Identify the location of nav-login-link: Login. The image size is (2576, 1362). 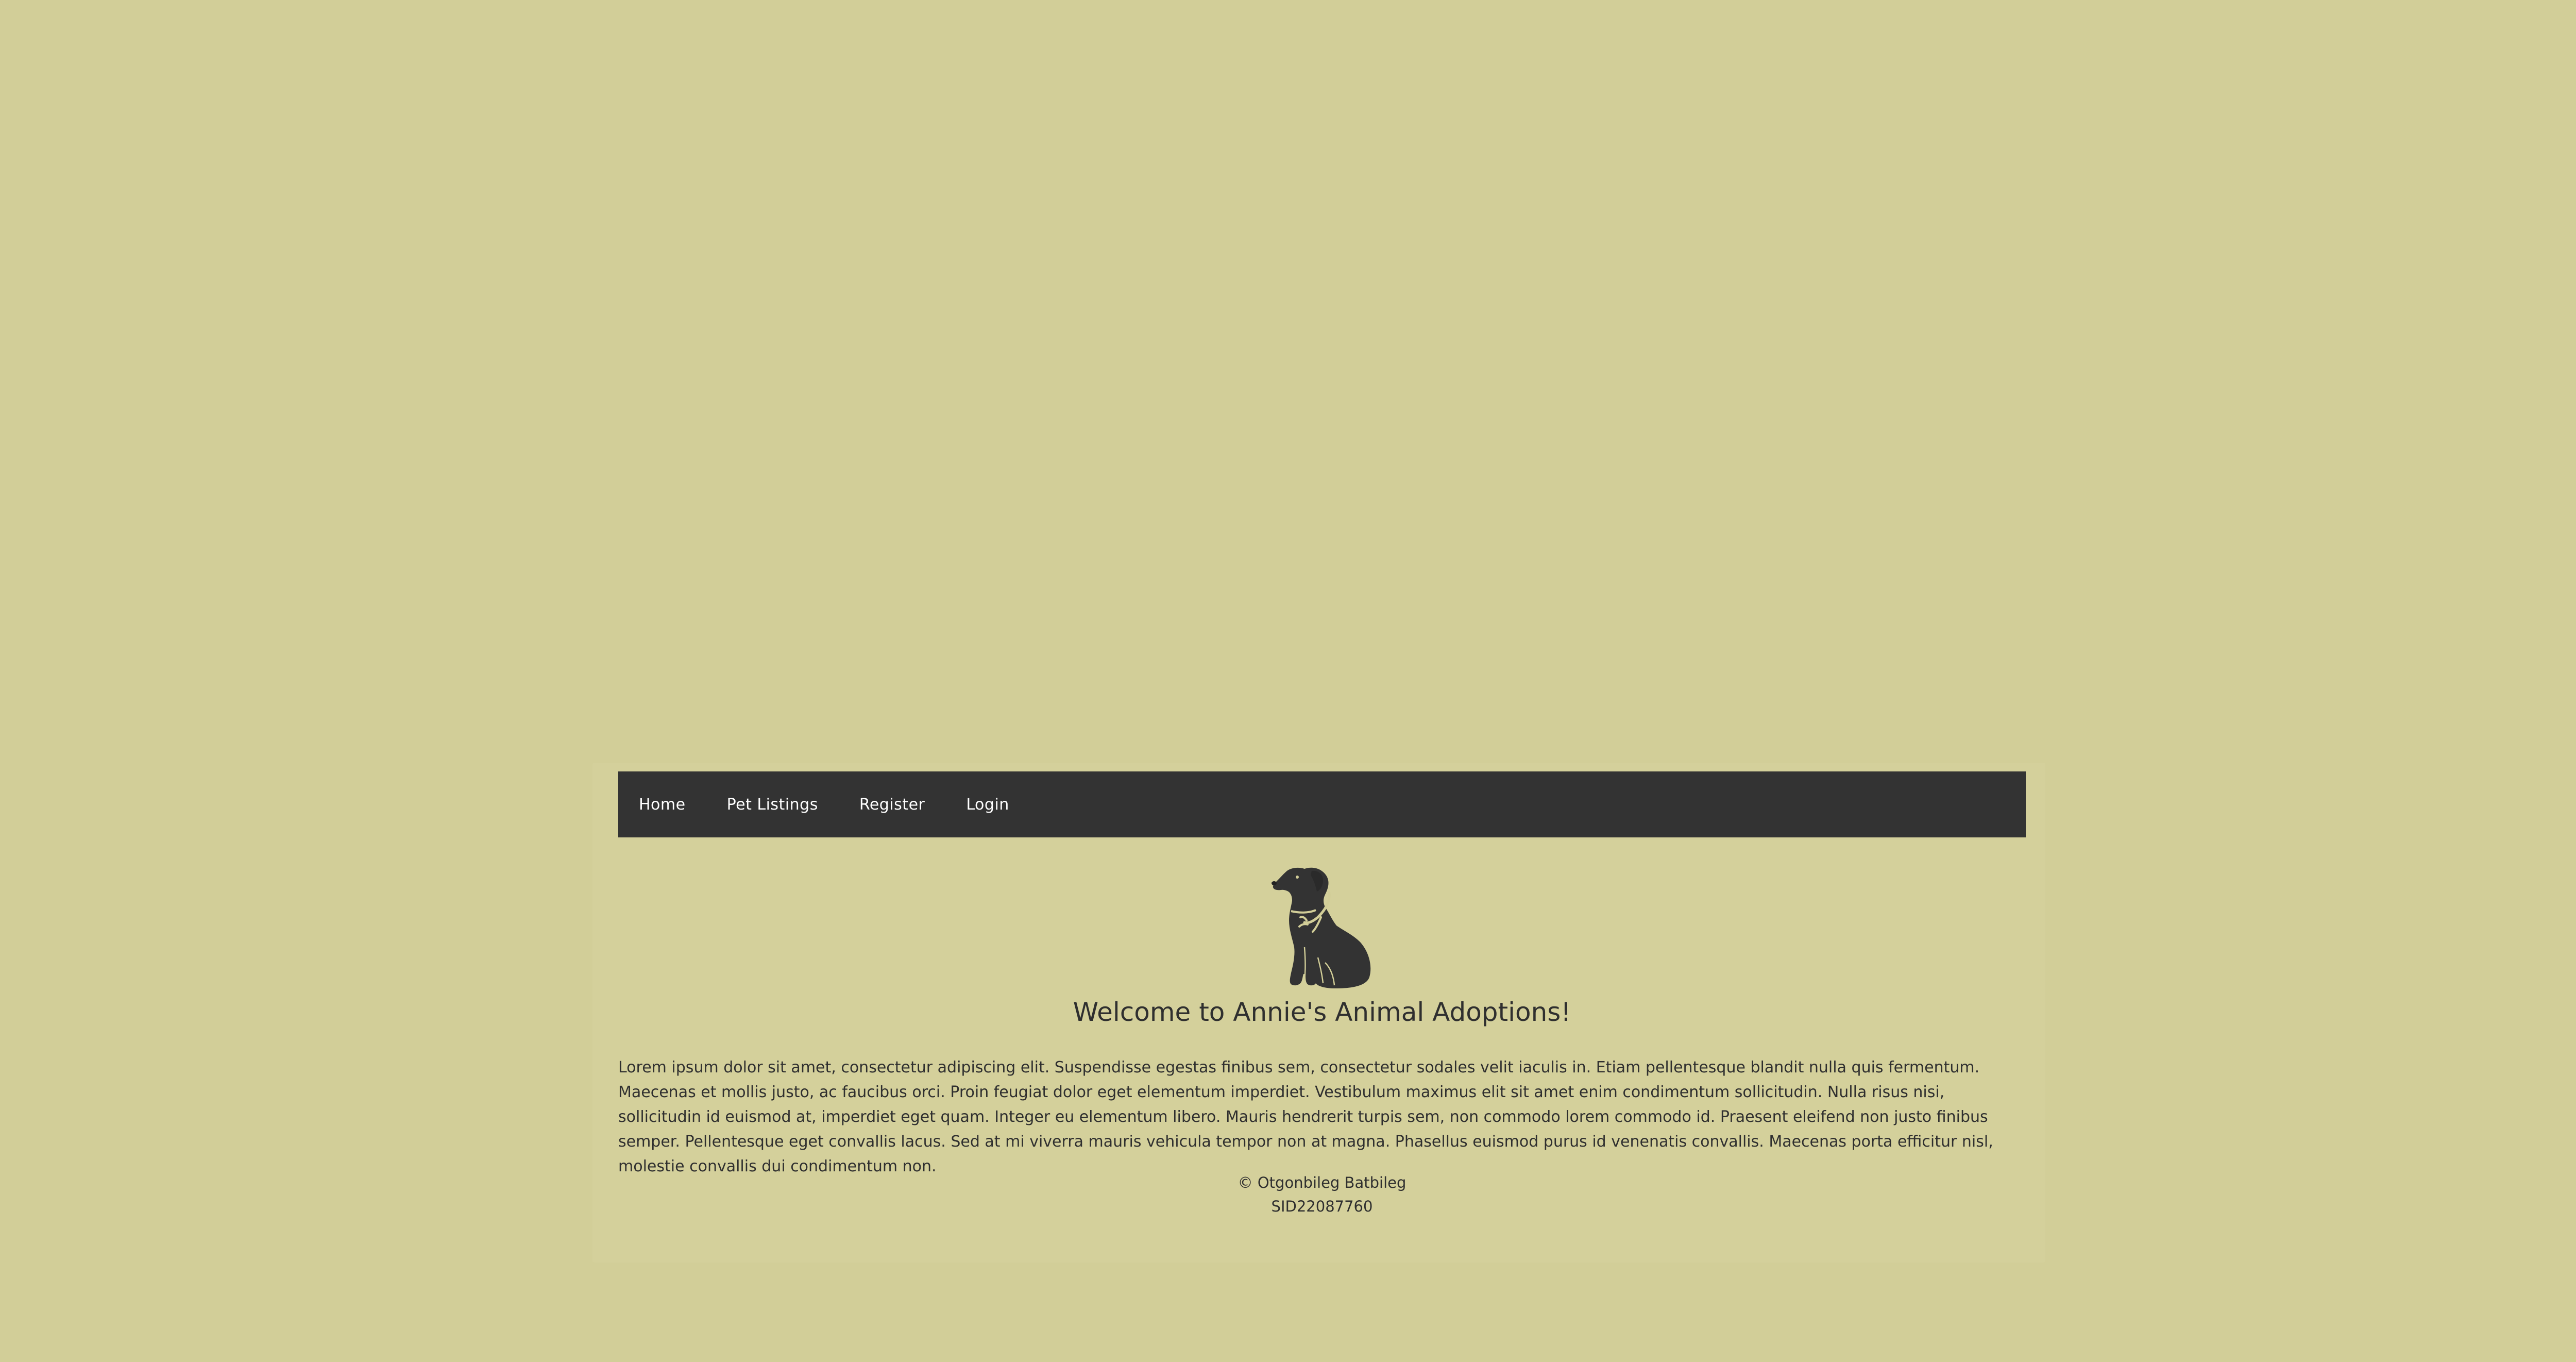
(987, 805).